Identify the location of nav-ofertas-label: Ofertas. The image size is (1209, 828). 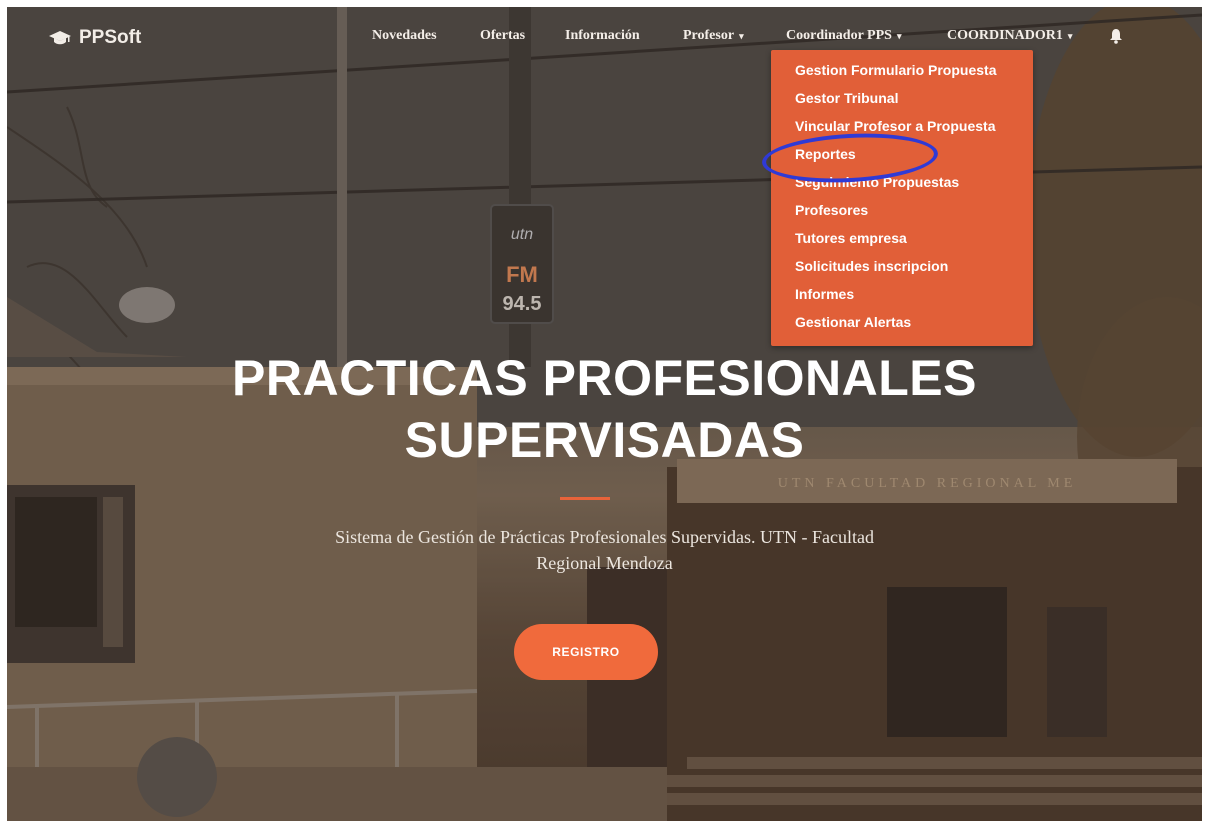
(503, 35).